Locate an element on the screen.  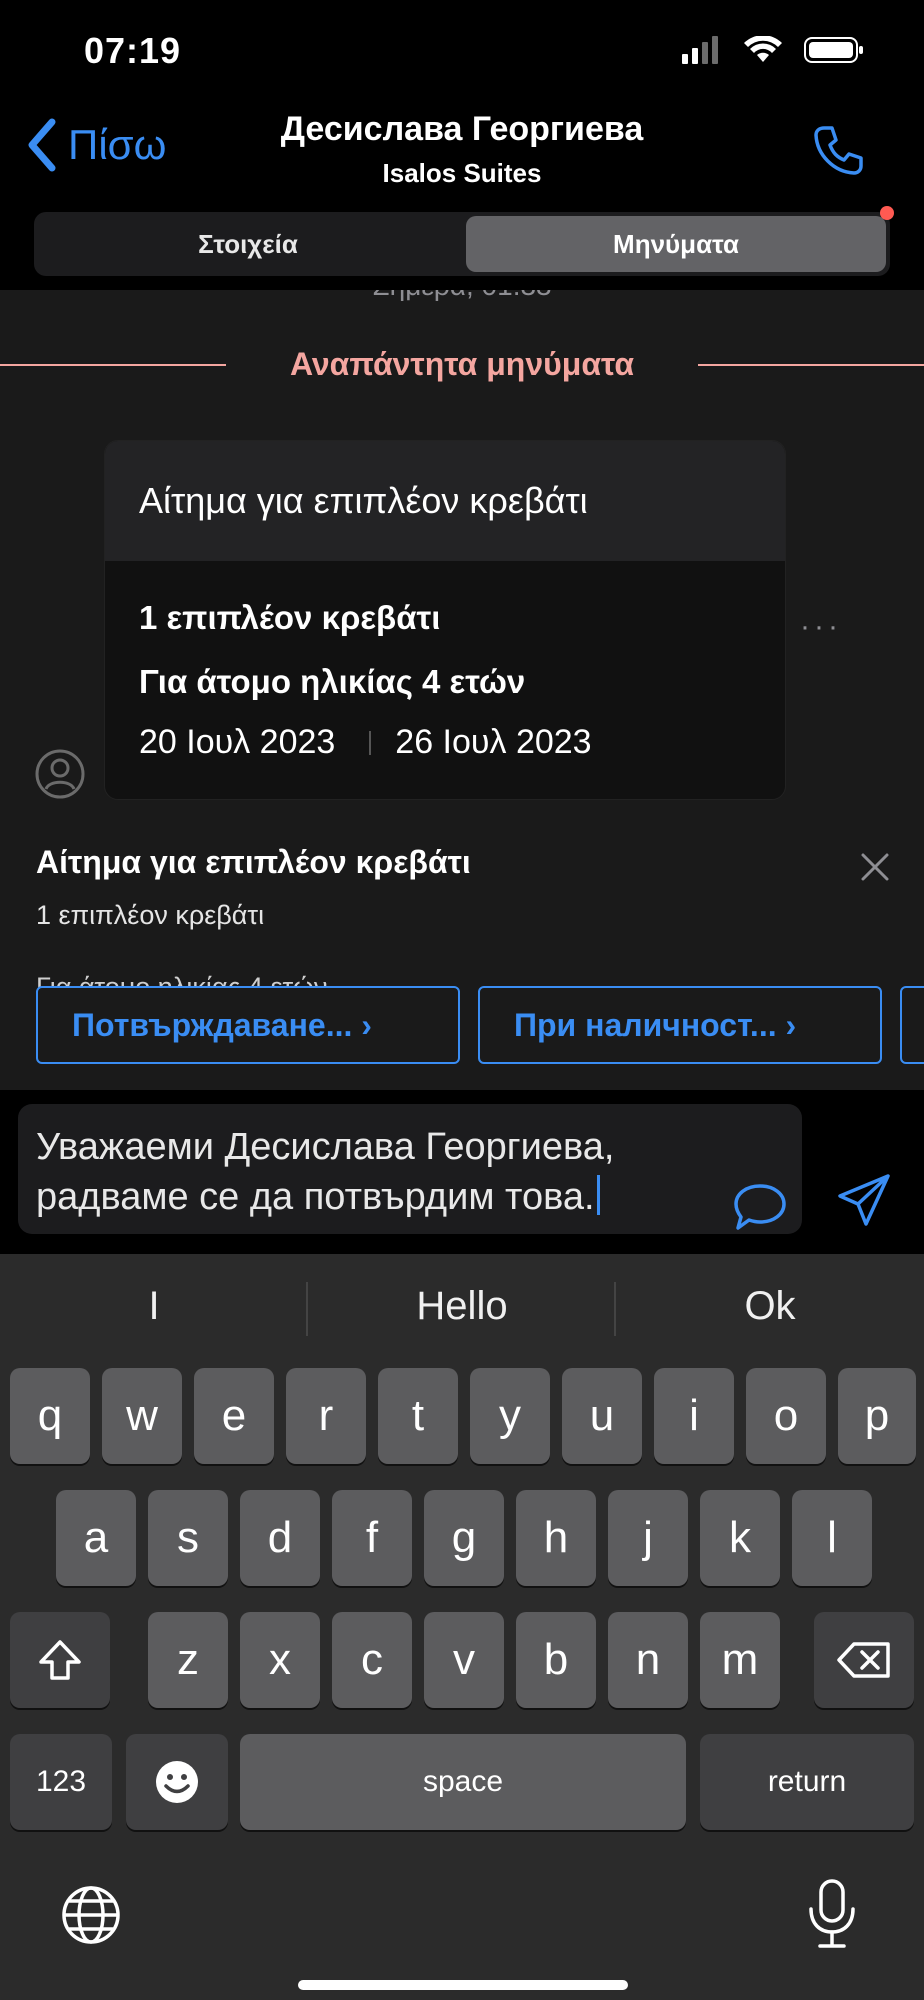
cellular-signal-icon is located at coordinates (700, 50).